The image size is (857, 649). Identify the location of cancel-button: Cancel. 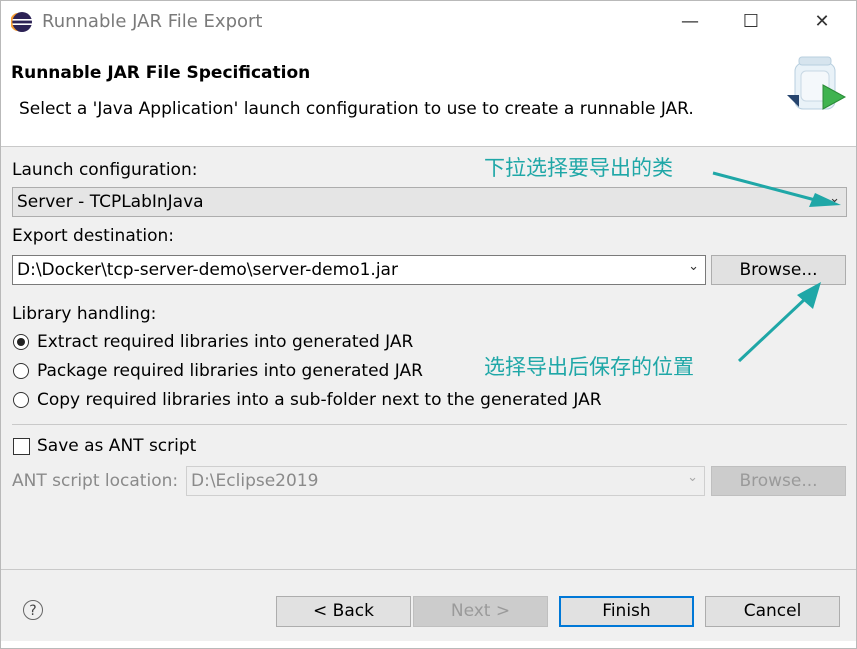
(772, 611).